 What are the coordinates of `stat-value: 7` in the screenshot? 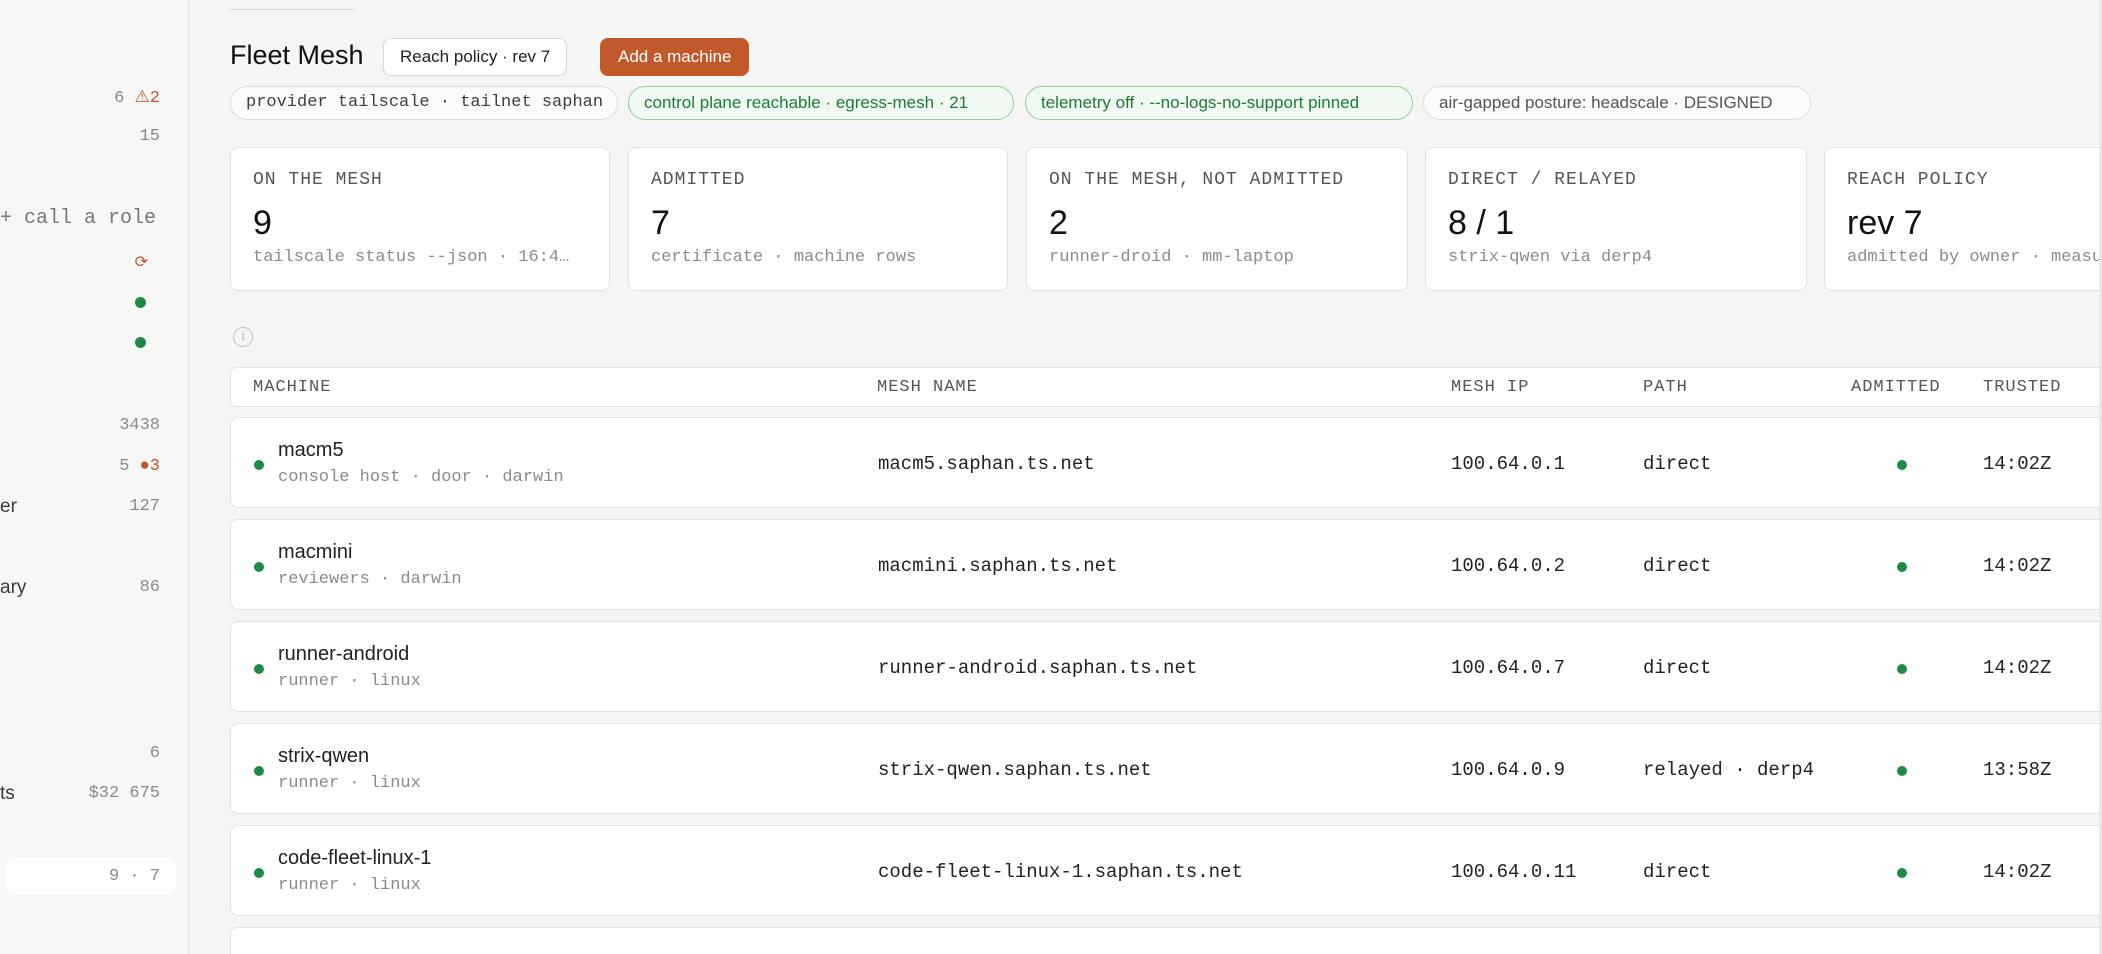 It's located at (660, 223).